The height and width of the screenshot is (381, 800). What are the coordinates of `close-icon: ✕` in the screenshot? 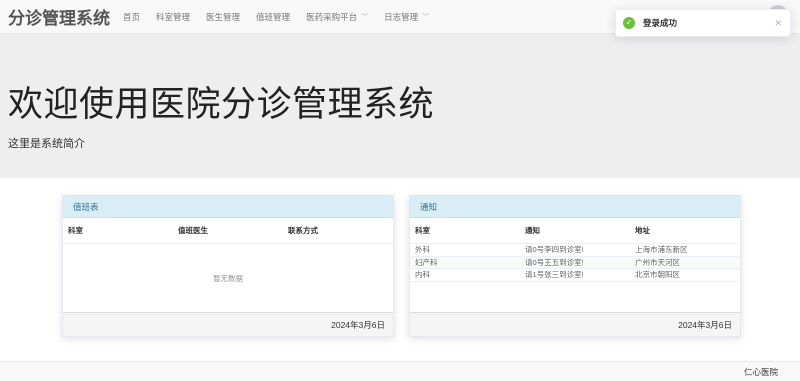 It's located at (778, 23).